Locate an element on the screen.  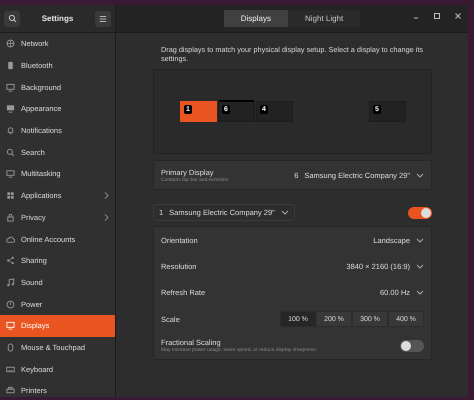
search-button is located at coordinates (12, 18).